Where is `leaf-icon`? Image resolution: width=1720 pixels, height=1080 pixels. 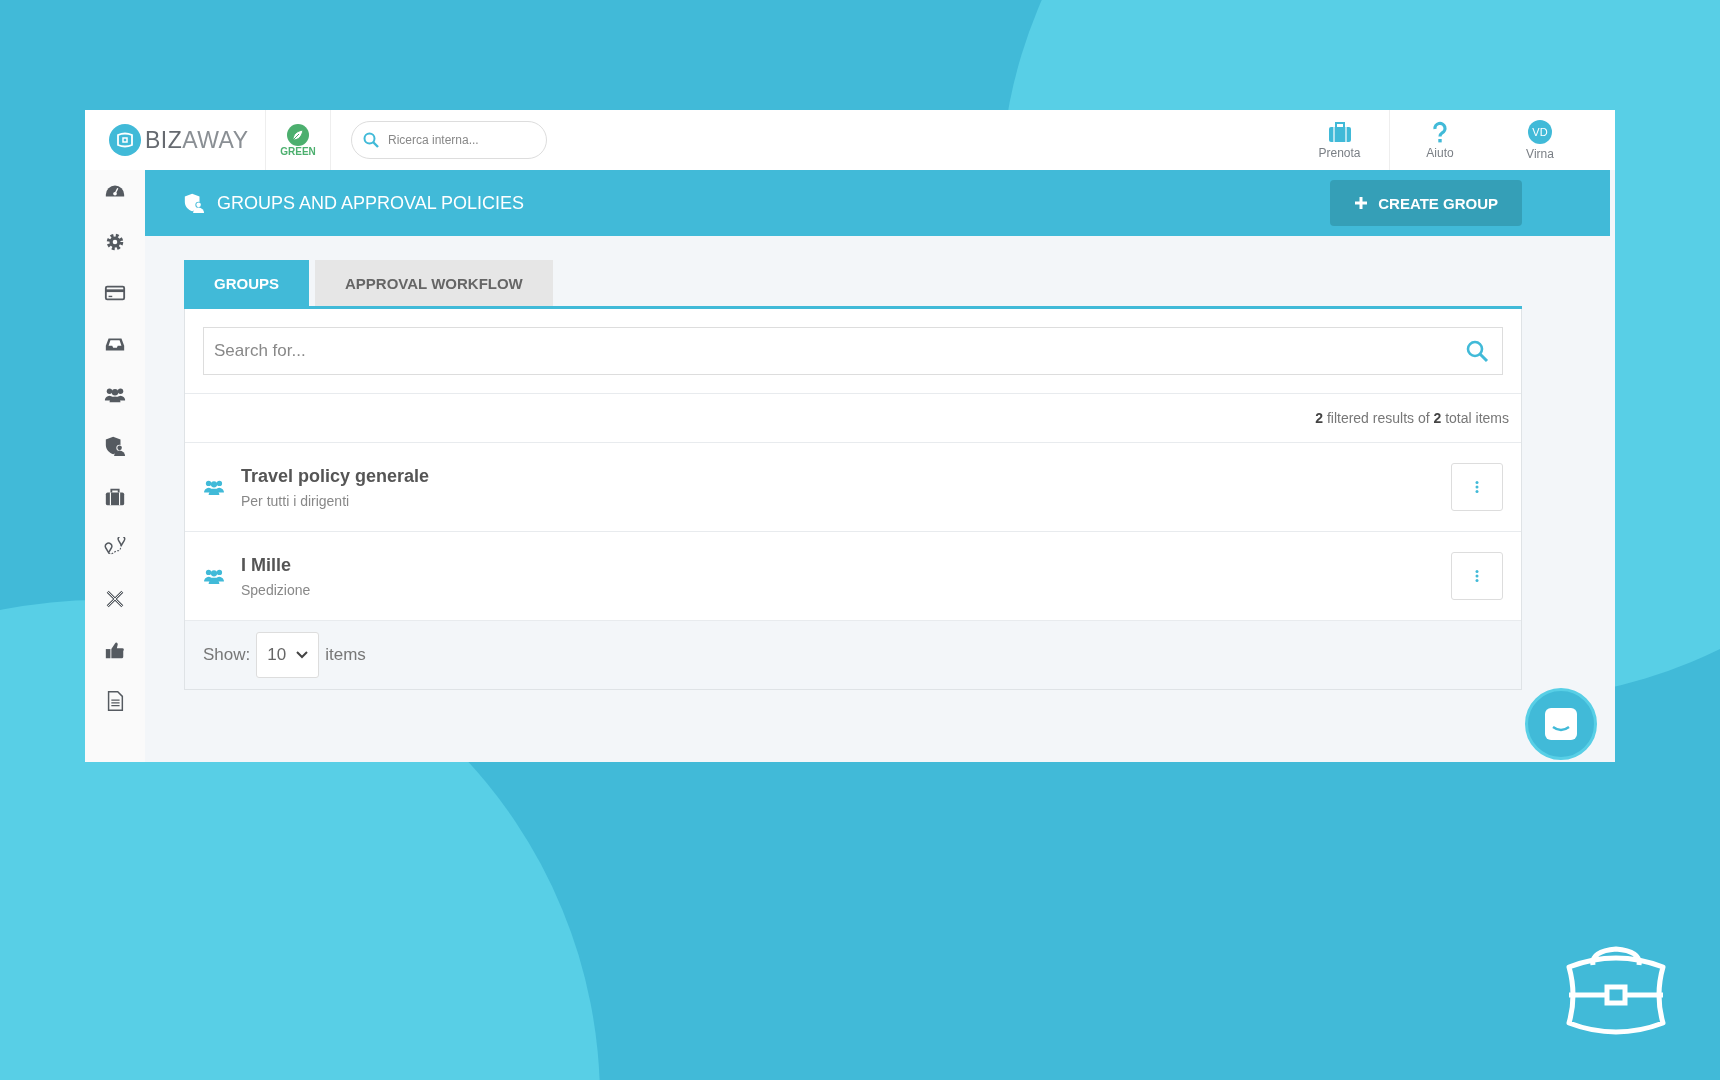 leaf-icon is located at coordinates (298, 134).